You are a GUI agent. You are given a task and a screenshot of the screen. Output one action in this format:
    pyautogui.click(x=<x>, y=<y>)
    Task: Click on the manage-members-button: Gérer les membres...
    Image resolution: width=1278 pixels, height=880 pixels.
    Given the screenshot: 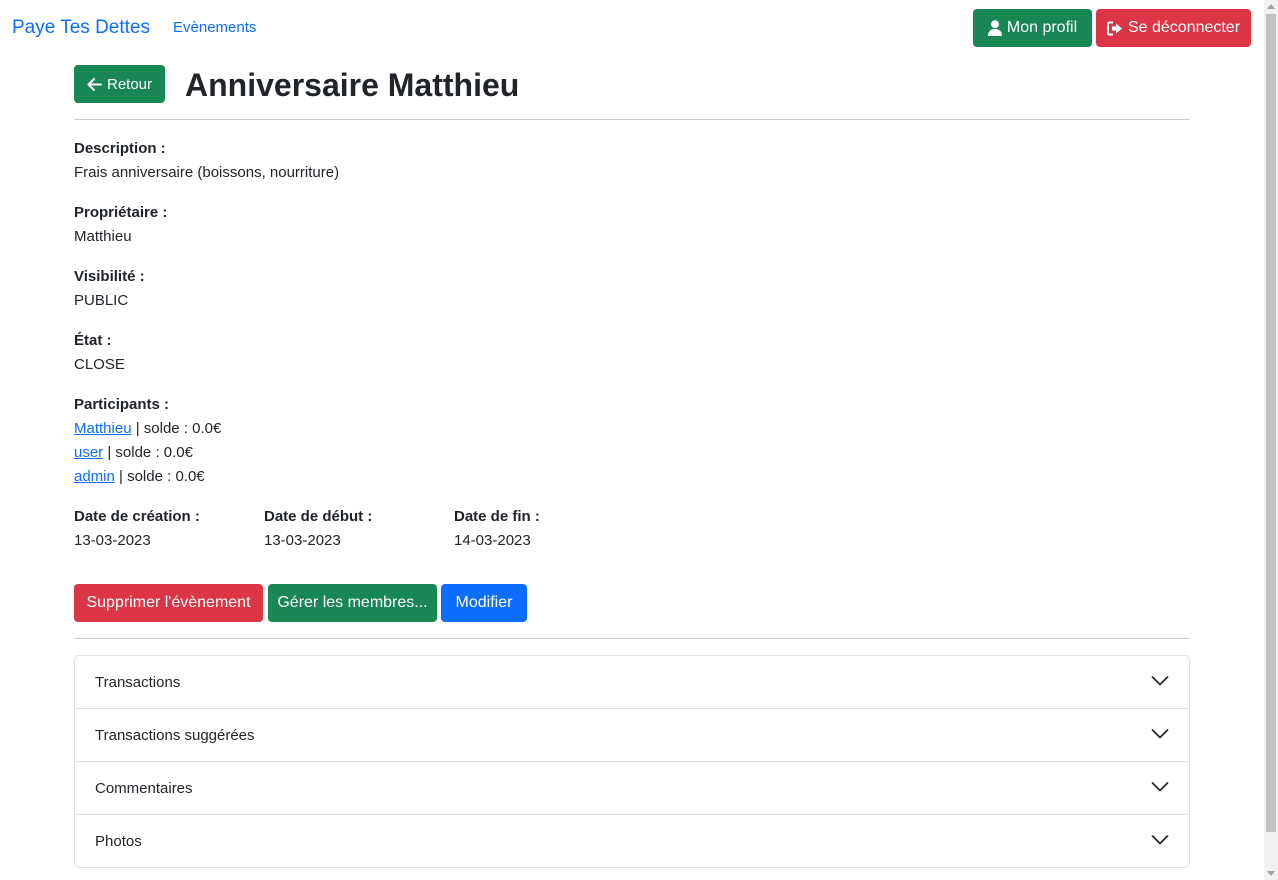 What is the action you would take?
    pyautogui.click(x=352, y=603)
    